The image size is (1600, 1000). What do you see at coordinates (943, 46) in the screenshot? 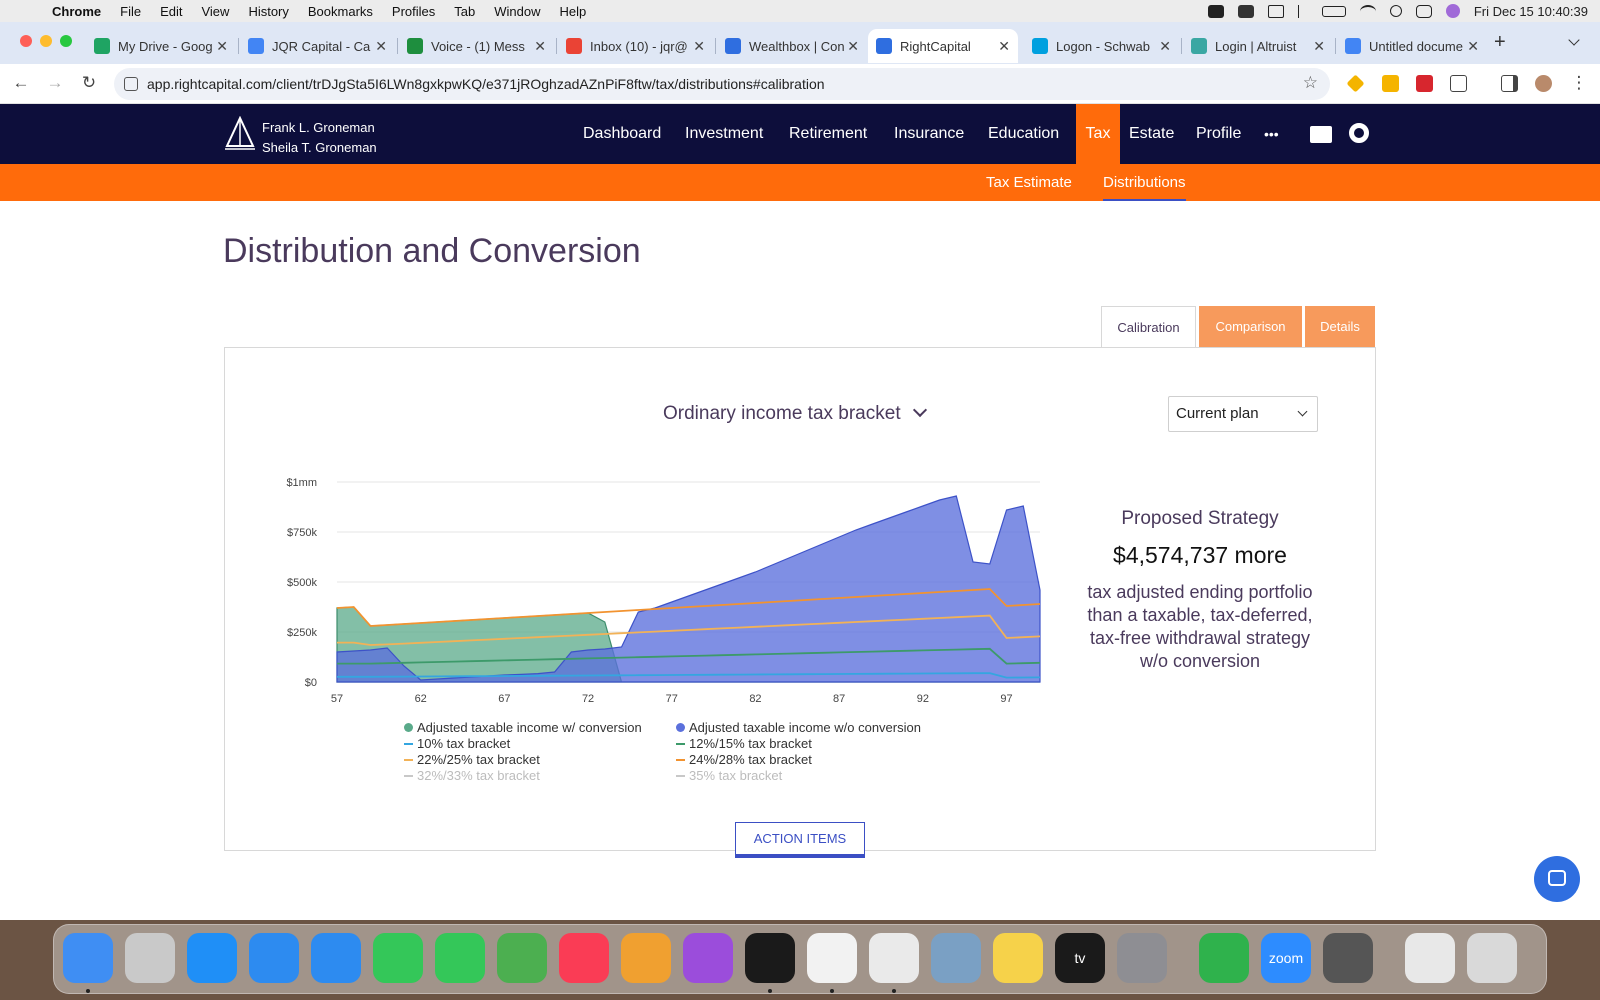
I see `tab-rightcapital: RightCapital ✕` at bounding box center [943, 46].